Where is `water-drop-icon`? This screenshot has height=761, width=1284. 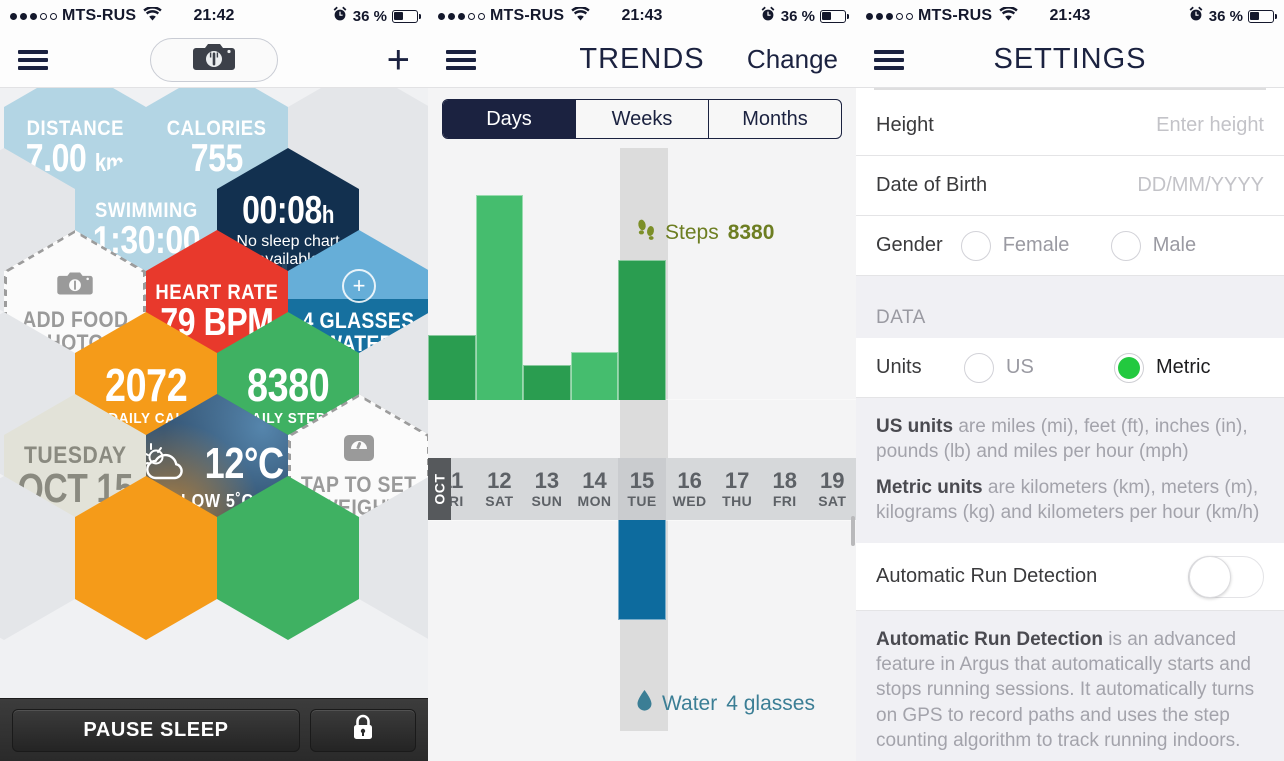
water-drop-icon is located at coordinates (644, 703).